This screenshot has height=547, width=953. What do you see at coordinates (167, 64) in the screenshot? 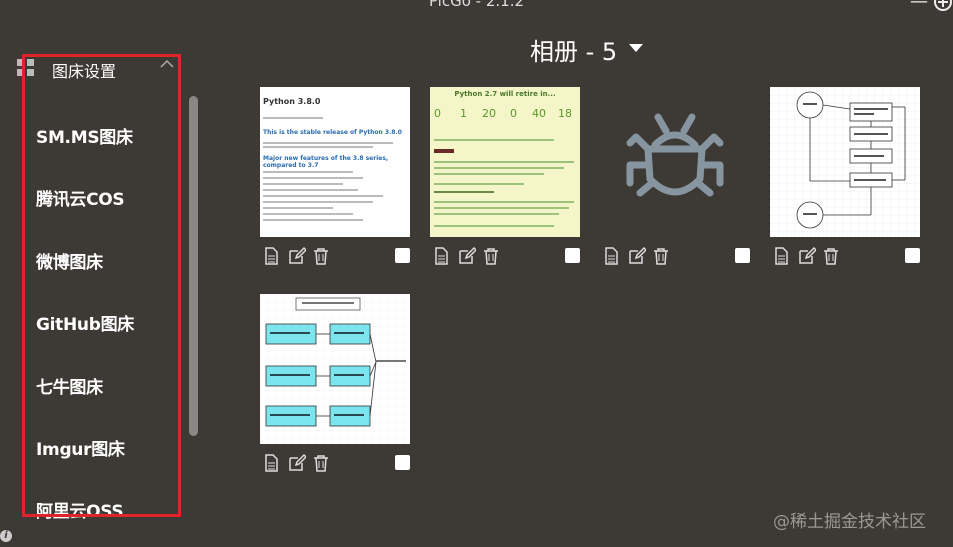
I see `chevron-up-icon` at bounding box center [167, 64].